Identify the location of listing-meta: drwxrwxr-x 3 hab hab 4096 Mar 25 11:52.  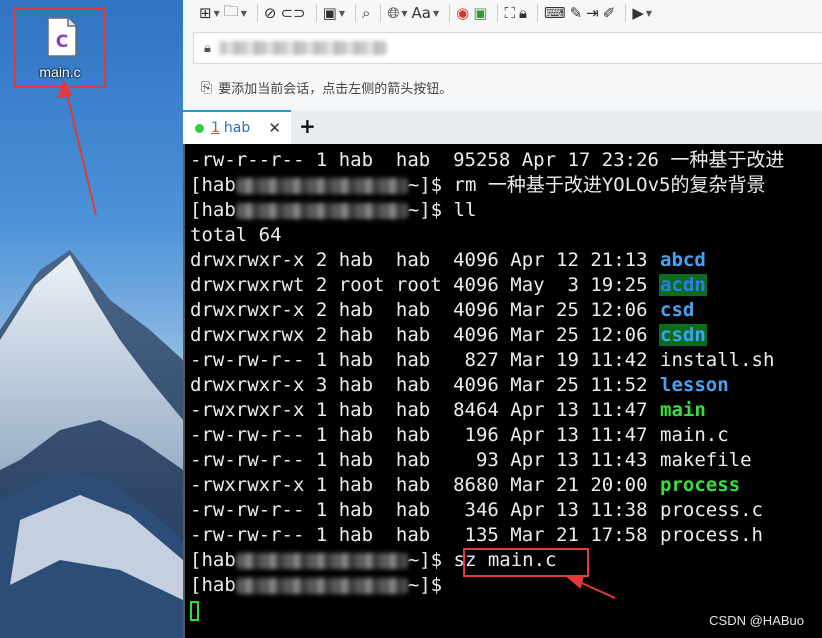
(424, 385).